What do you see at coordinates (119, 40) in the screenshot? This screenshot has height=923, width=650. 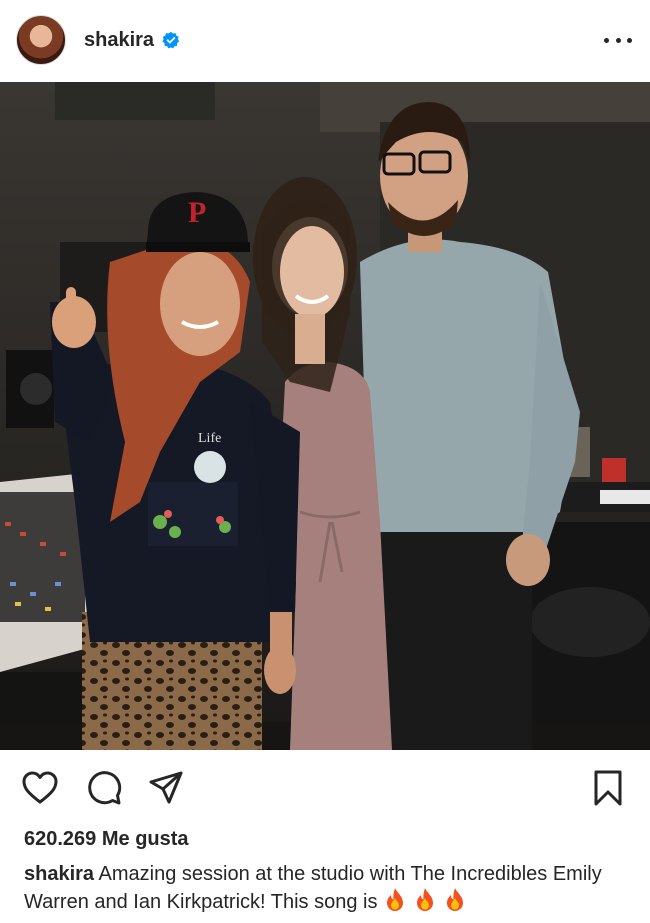 I see `username: shakira` at bounding box center [119, 40].